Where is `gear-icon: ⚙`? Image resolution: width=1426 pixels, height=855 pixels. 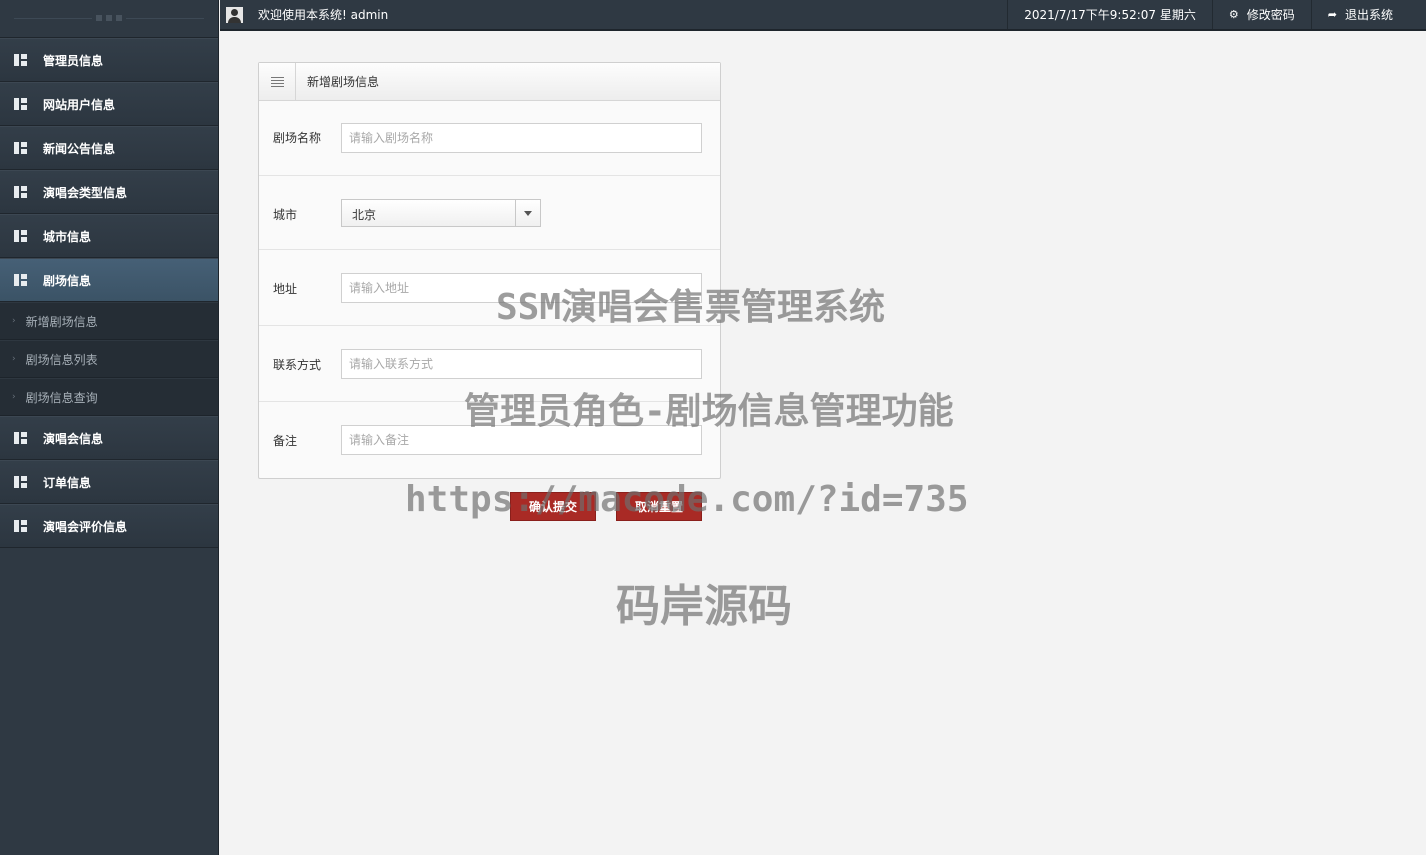 gear-icon: ⚙ is located at coordinates (1233, 14).